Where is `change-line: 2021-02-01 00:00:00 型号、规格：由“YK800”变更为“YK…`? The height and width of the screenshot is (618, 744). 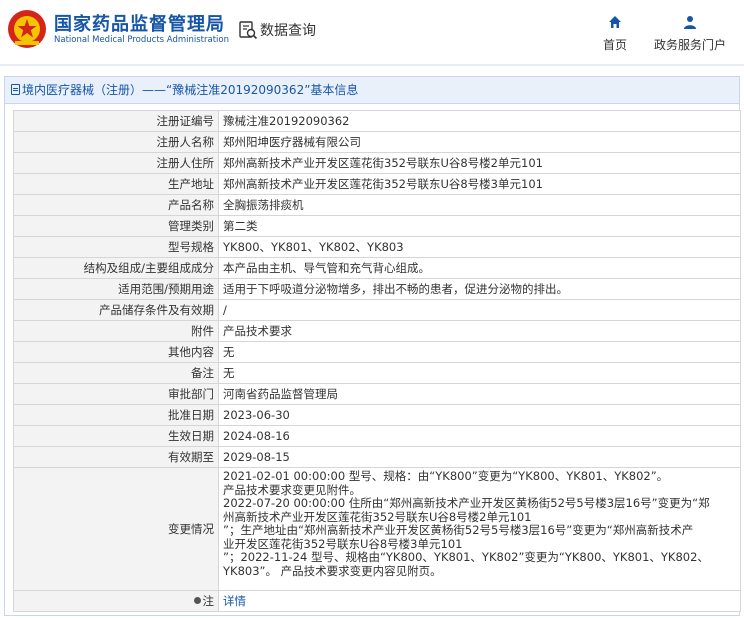 change-line: 2021-02-01 00:00:00 型号、规格：由“YK800”变更为“YK… is located at coordinates (446, 476).